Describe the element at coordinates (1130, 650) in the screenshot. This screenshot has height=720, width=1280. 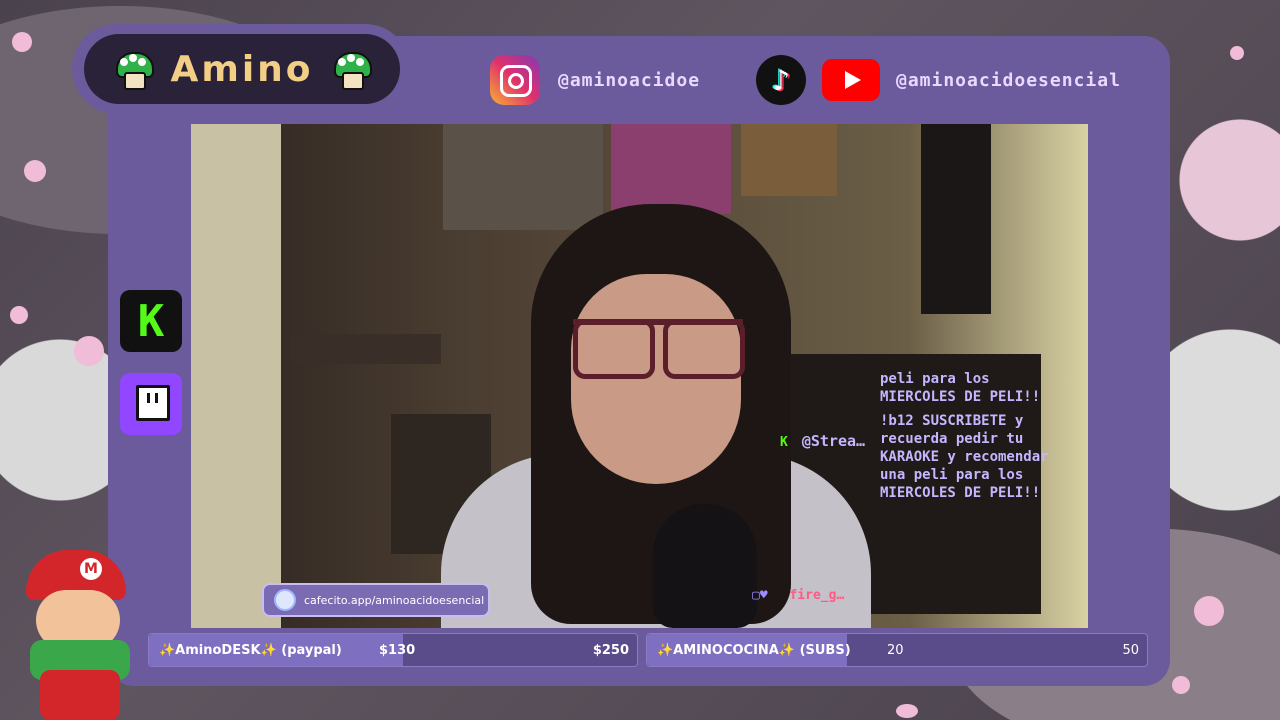
I see `goal-target: 50` at that location.